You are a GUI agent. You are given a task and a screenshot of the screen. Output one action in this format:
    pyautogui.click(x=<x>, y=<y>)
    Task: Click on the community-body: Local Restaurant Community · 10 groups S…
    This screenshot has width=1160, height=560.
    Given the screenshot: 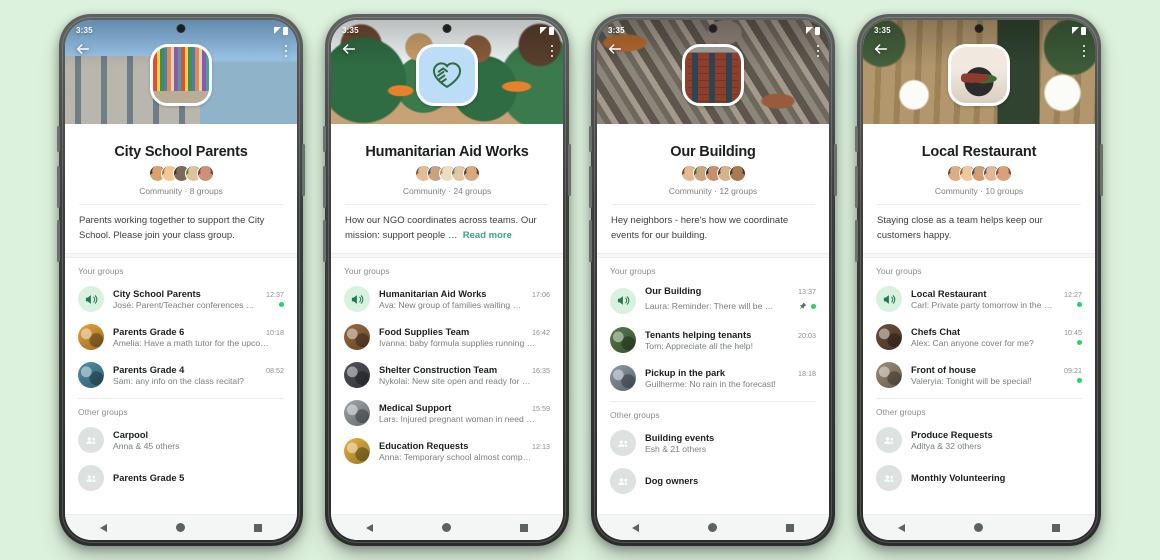 What is the action you would take?
    pyautogui.click(x=979, y=319)
    